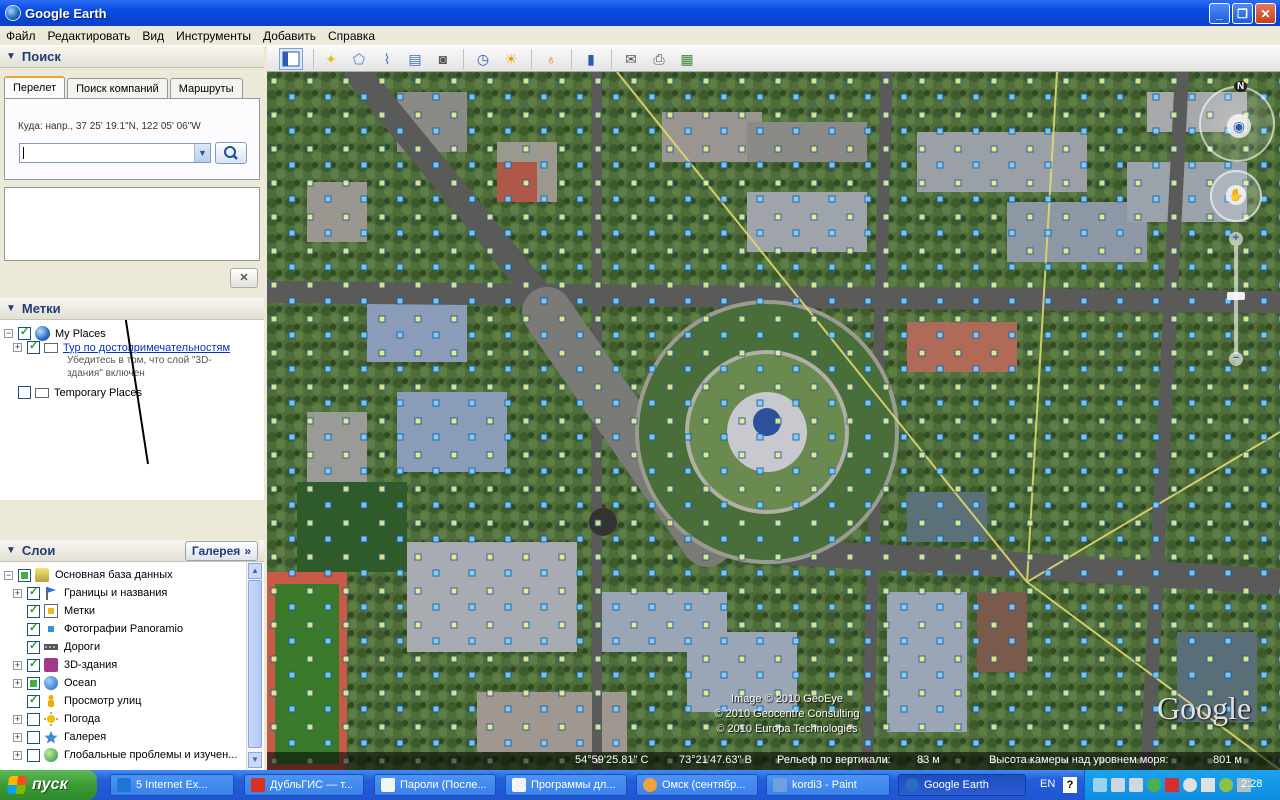  What do you see at coordinates (56, 719) in the screenshot?
I see `layer-weather: + Погода` at bounding box center [56, 719].